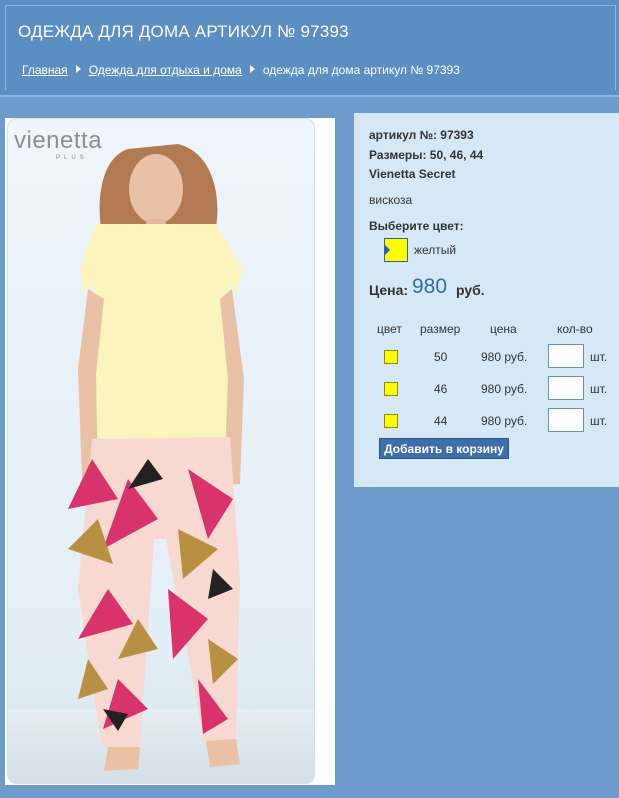  What do you see at coordinates (444, 448) in the screenshot?
I see `add-to-cart-button: Добавить в корзину` at bounding box center [444, 448].